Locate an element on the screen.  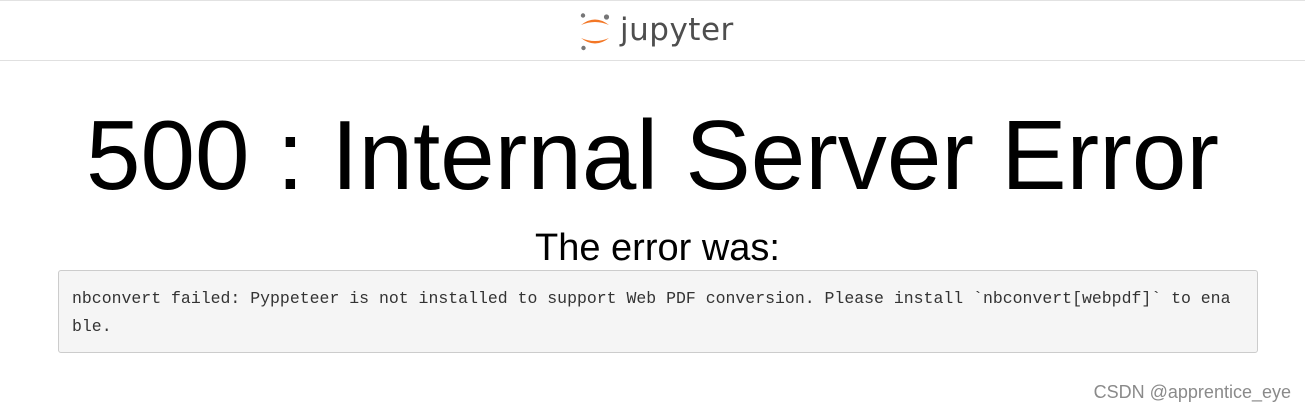
logo-wordmark: jupyter is located at coordinates (677, 29).